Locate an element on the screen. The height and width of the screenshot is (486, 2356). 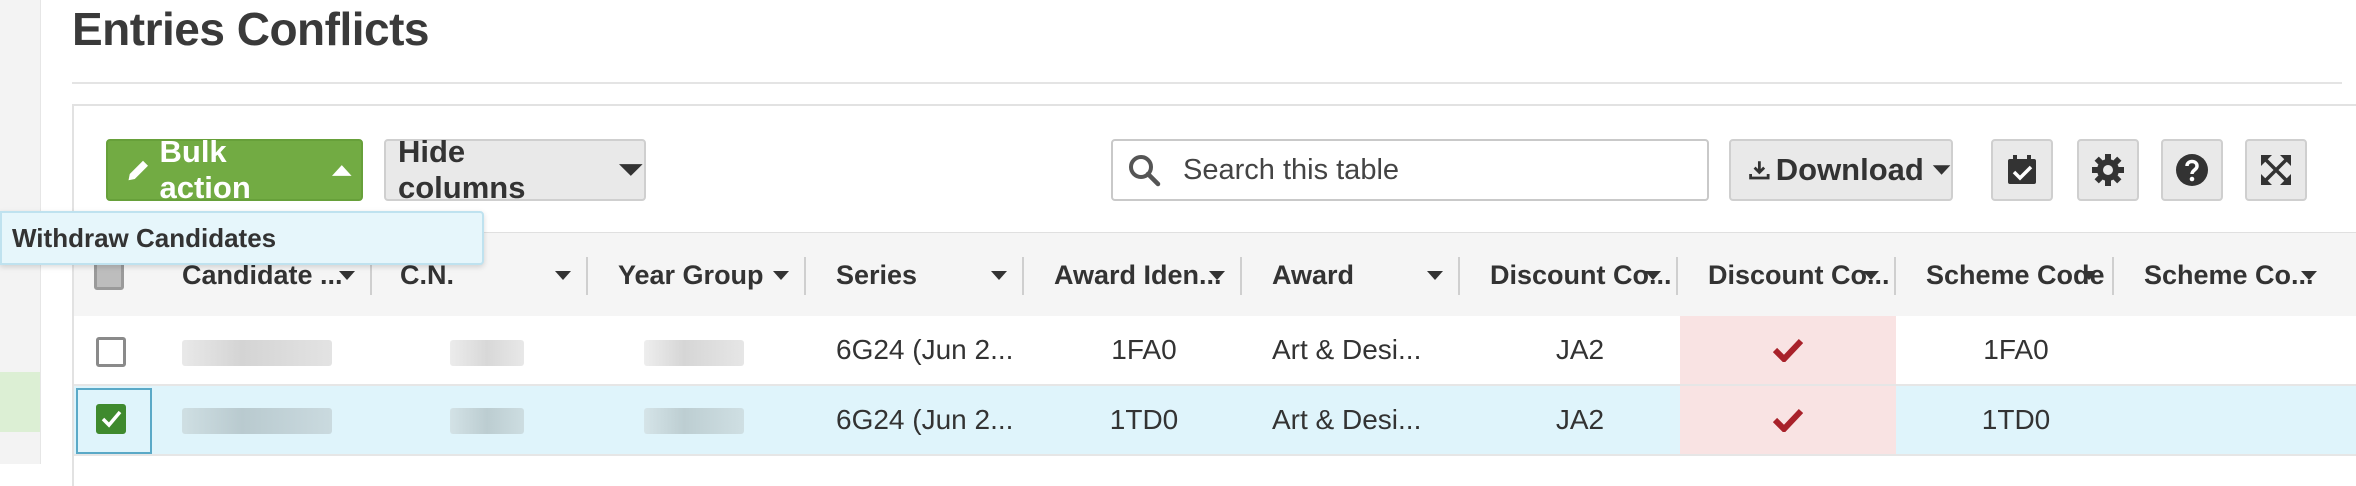
scheme-code-cell: 1TD0 is located at coordinates (2016, 419).